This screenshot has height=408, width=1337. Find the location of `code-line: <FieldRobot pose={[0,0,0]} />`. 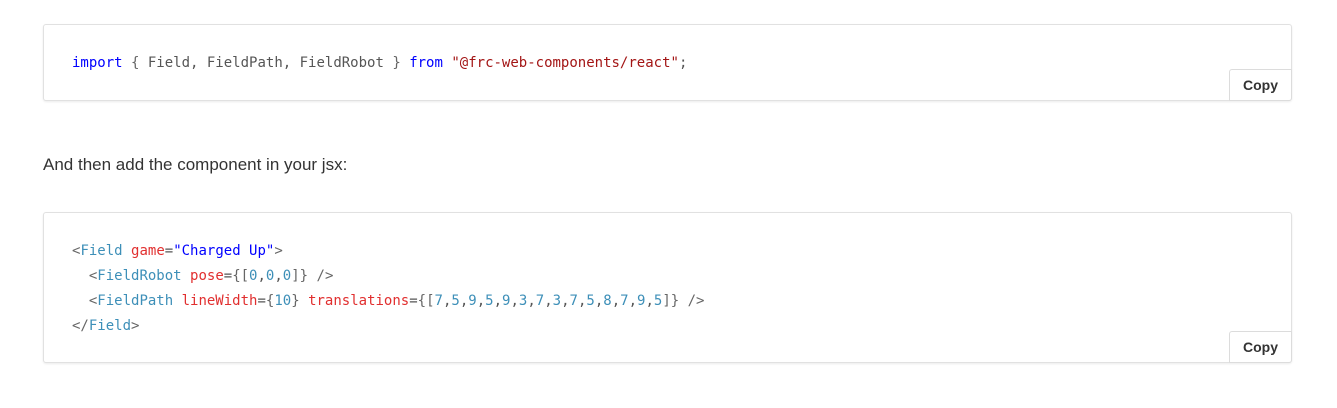

code-line: <FieldRobot pose={[0,0,0]} /> is located at coordinates (203, 276).